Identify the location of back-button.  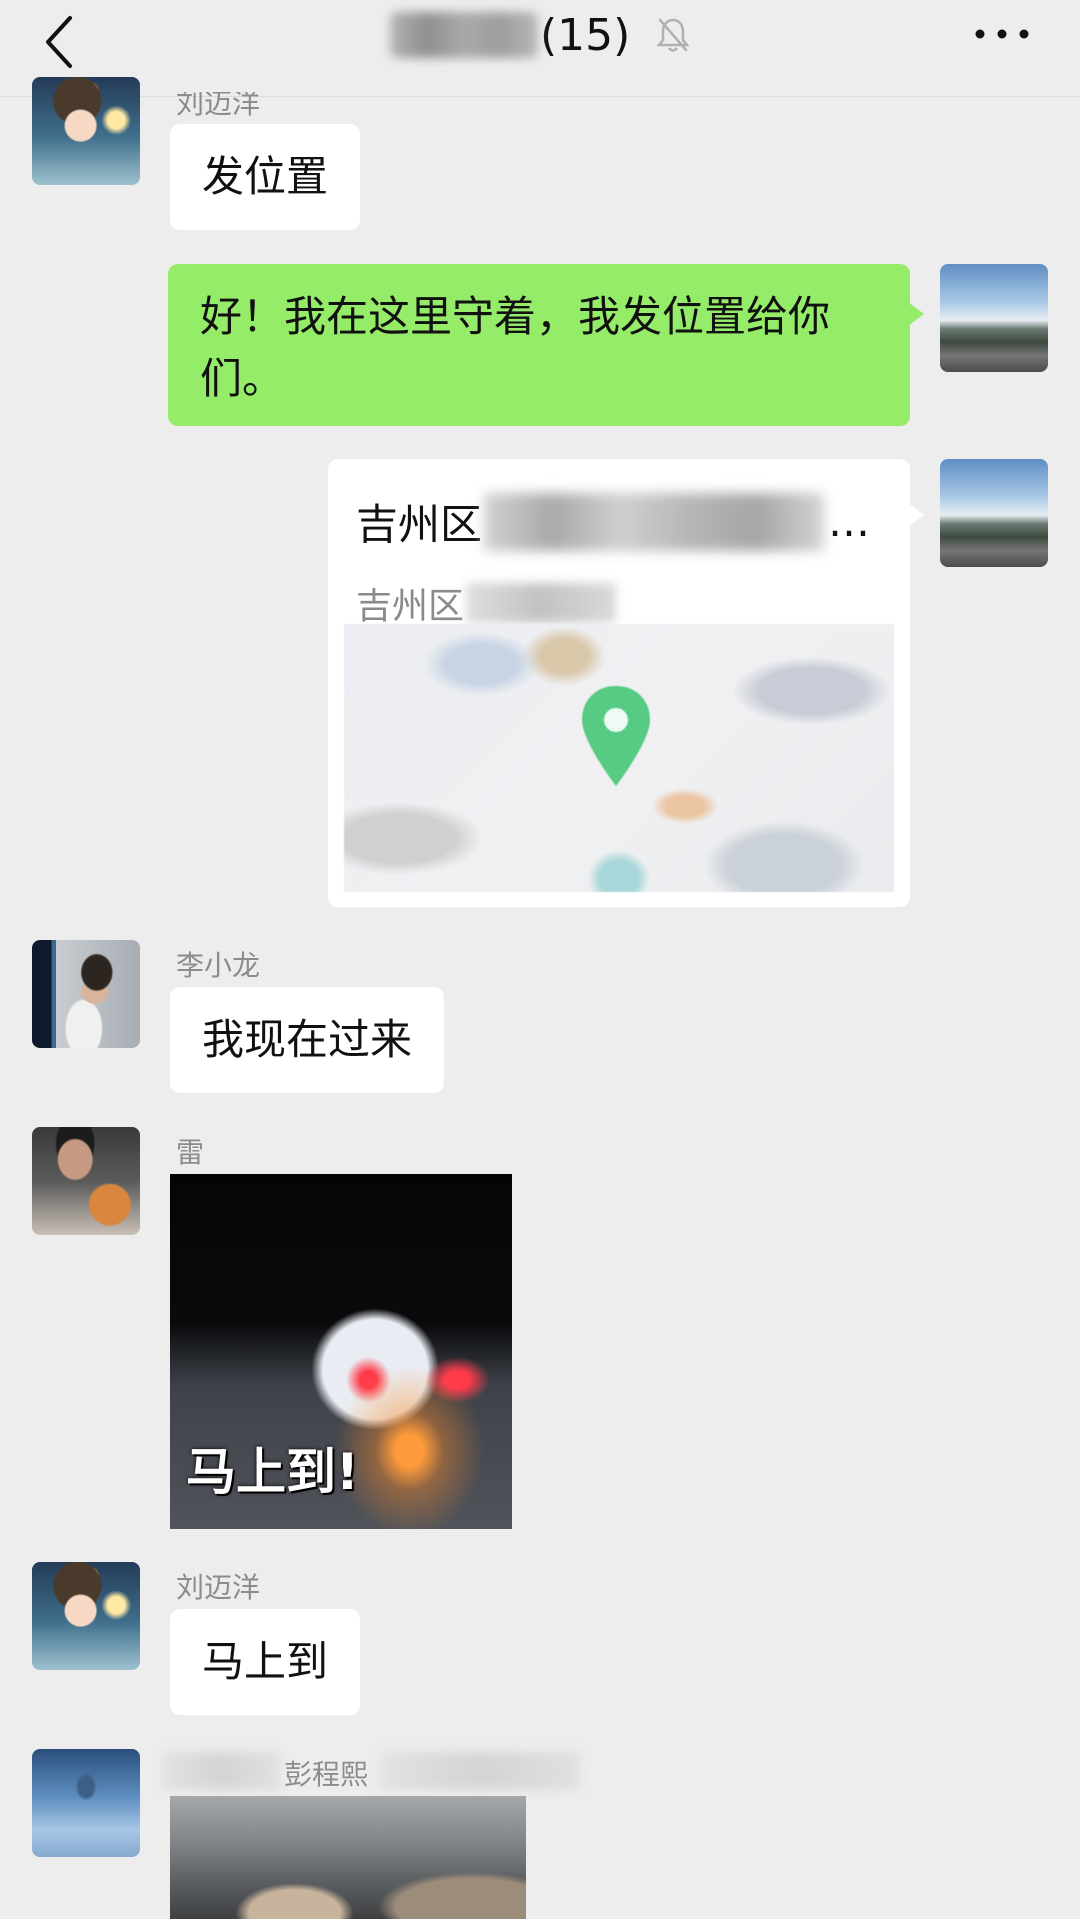
(61, 40).